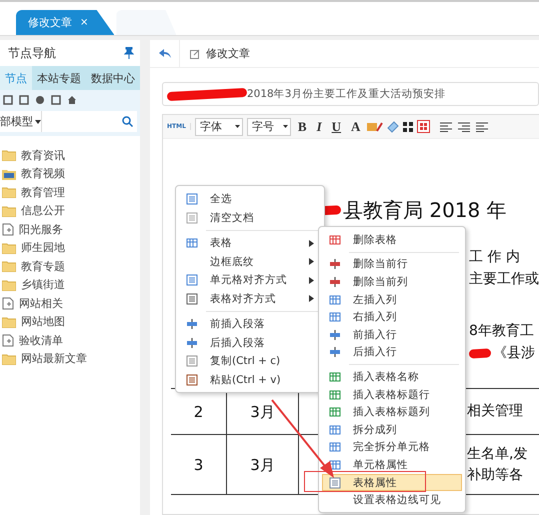  What do you see at coordinates (423, 126) in the screenshot?
I see `stamp-icon` at bounding box center [423, 126].